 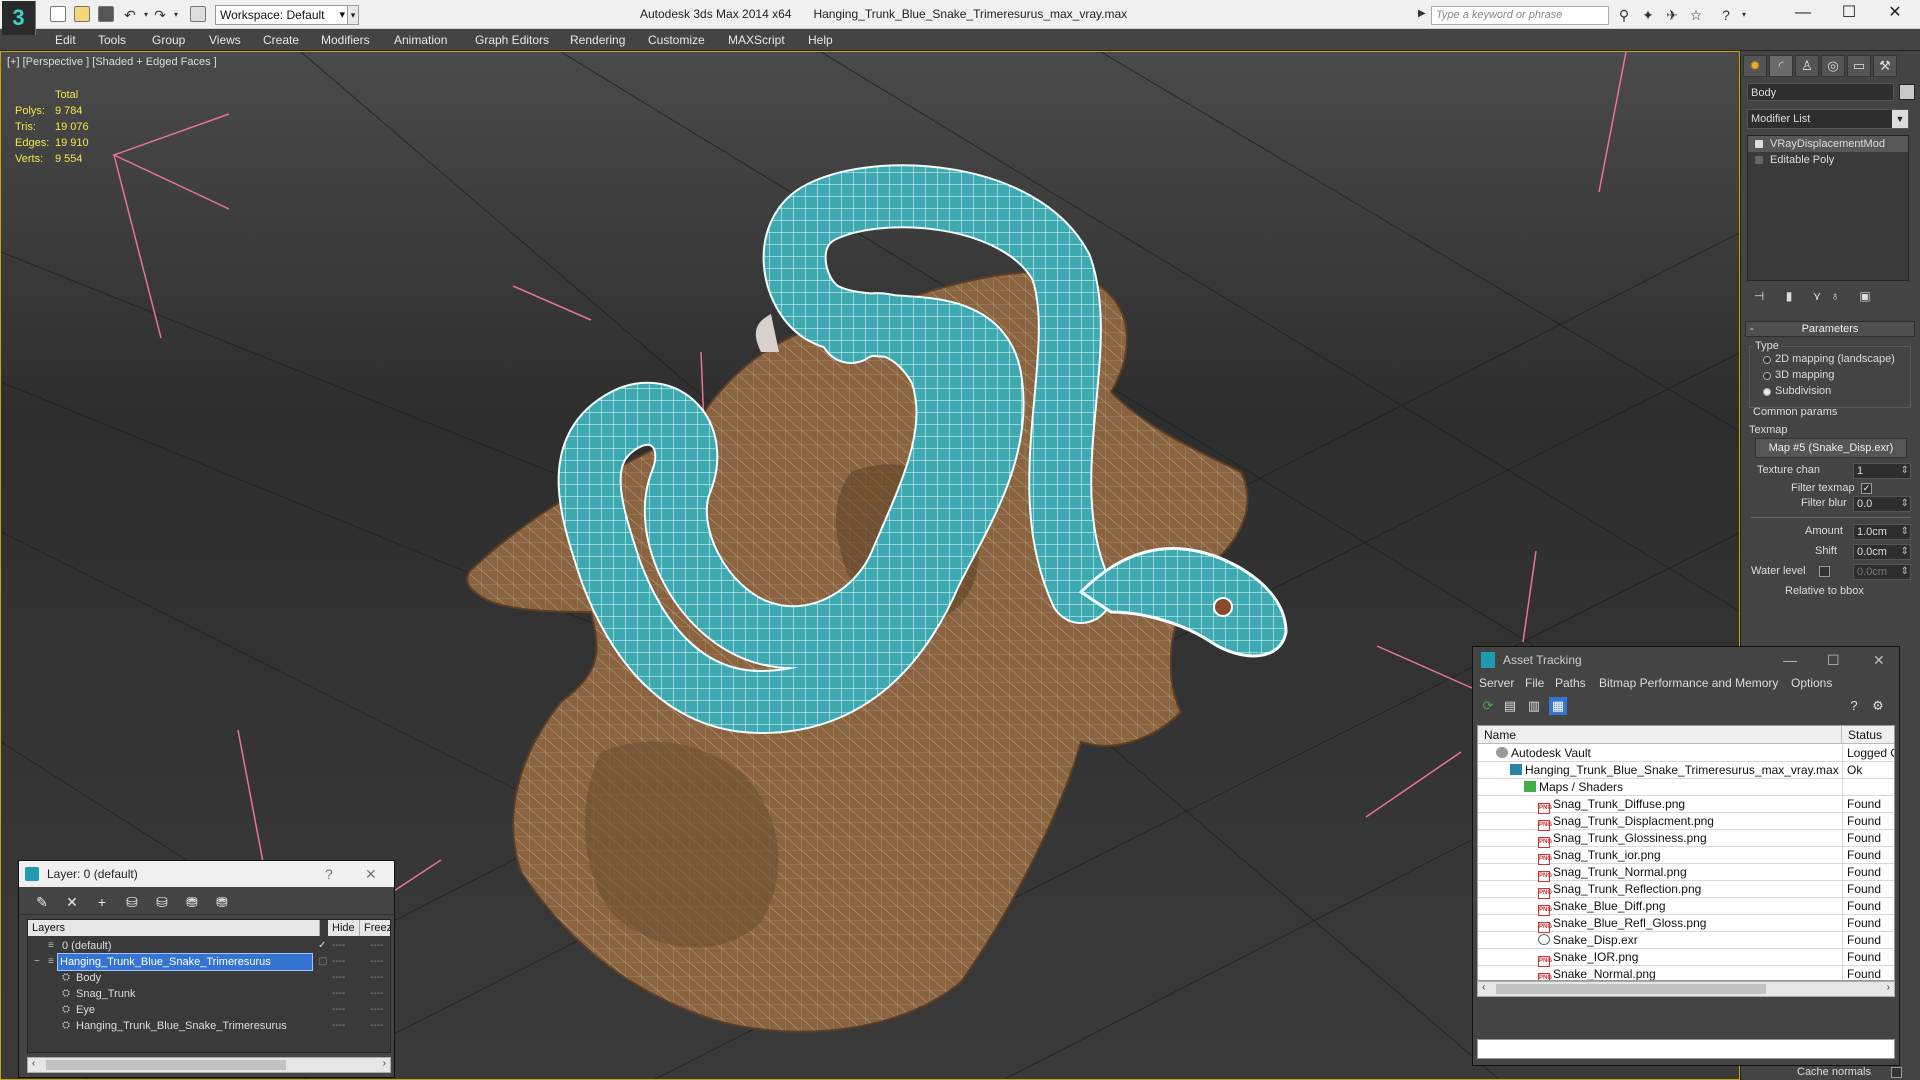 I want to click on stack-item-editable-poly: Editable Poly, so click(x=1828, y=160).